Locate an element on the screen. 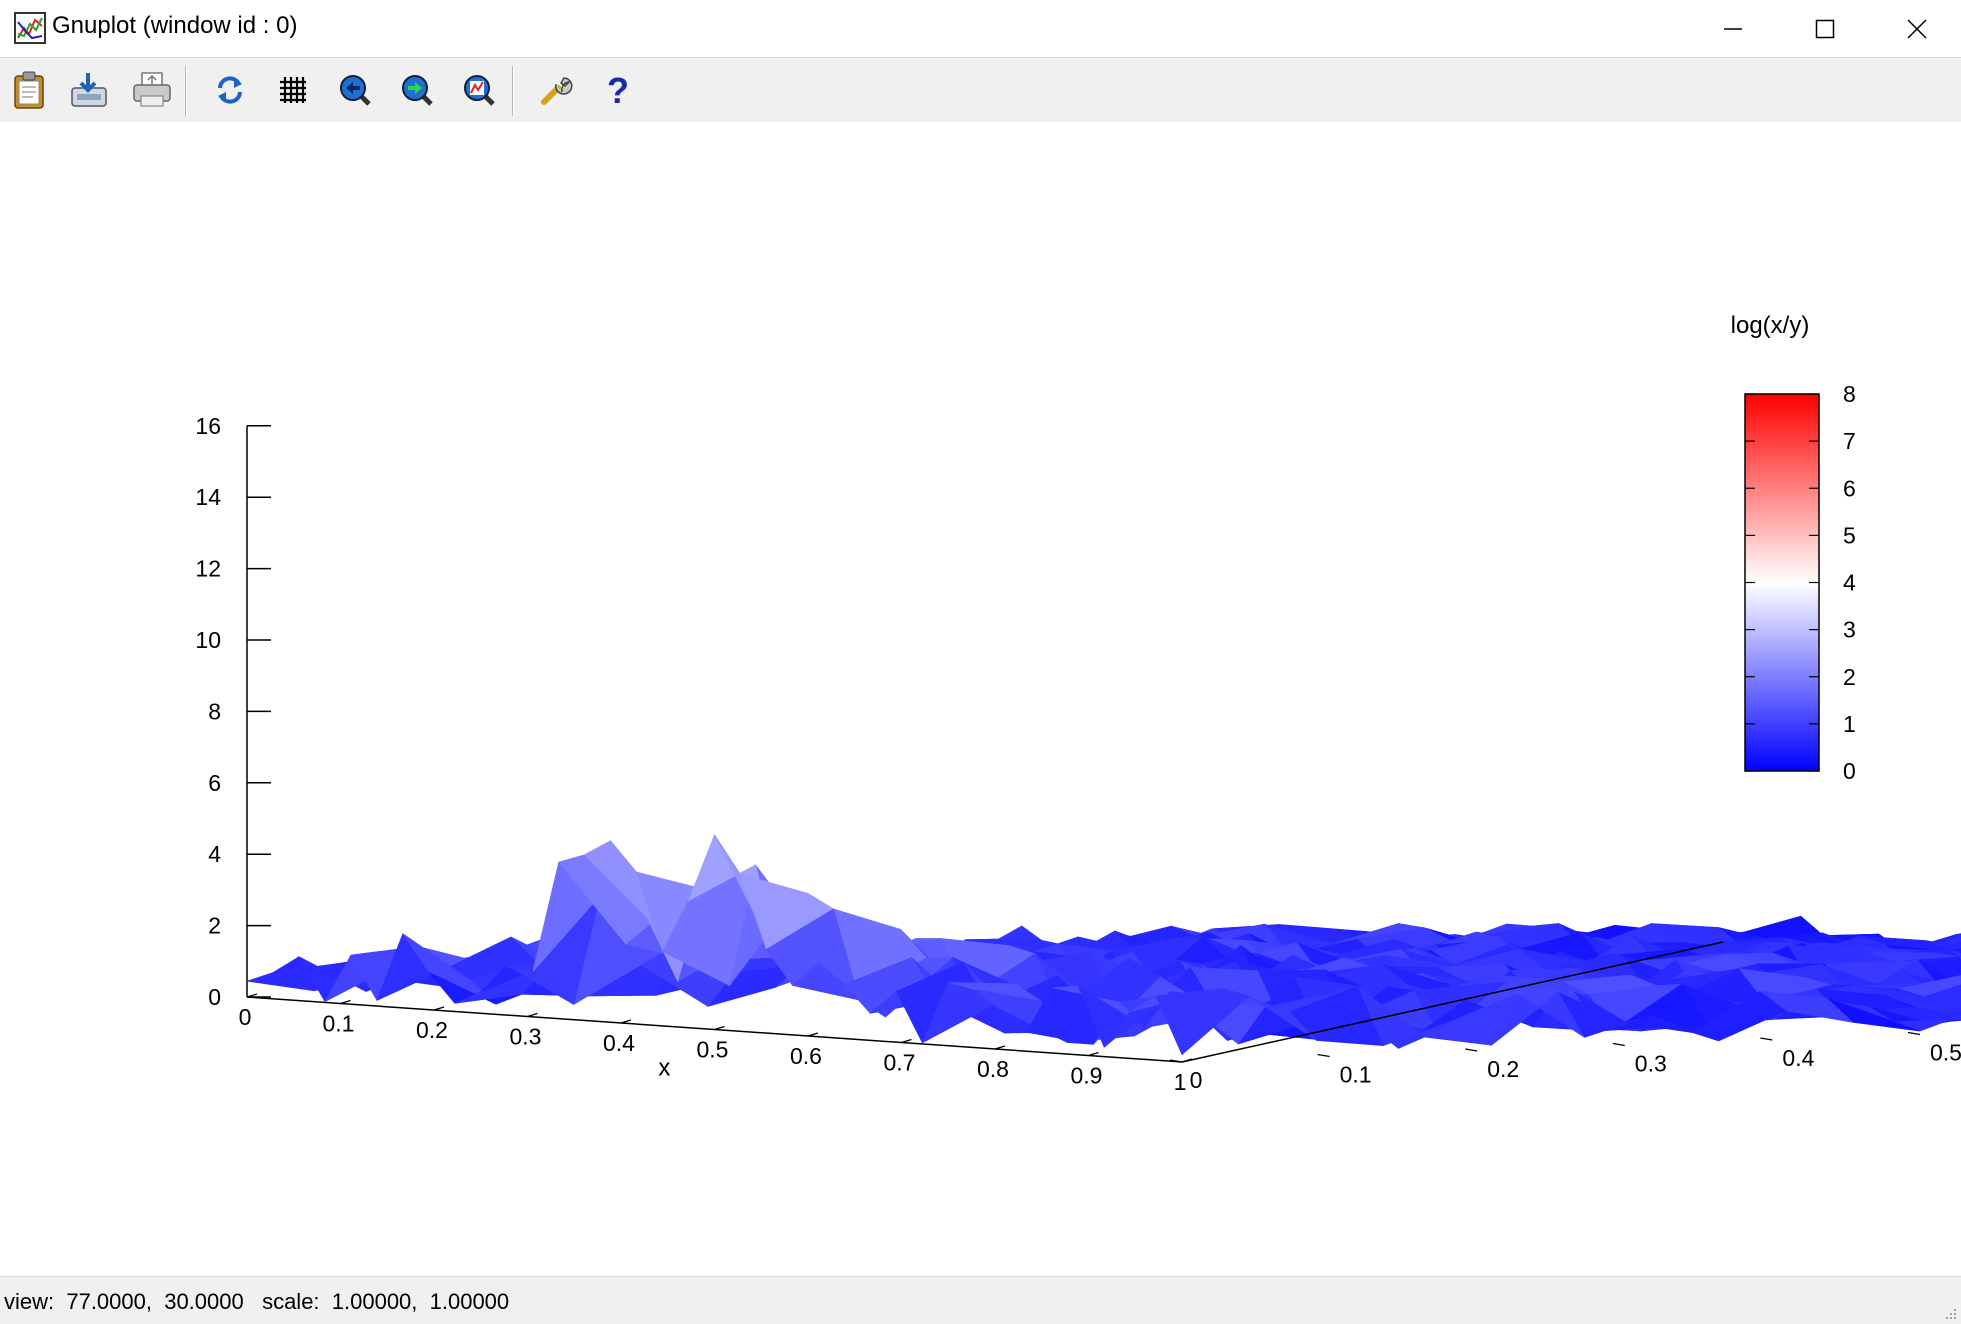 This screenshot has height=1324, width=1961. zoom-previous-icon is located at coordinates (355, 90).